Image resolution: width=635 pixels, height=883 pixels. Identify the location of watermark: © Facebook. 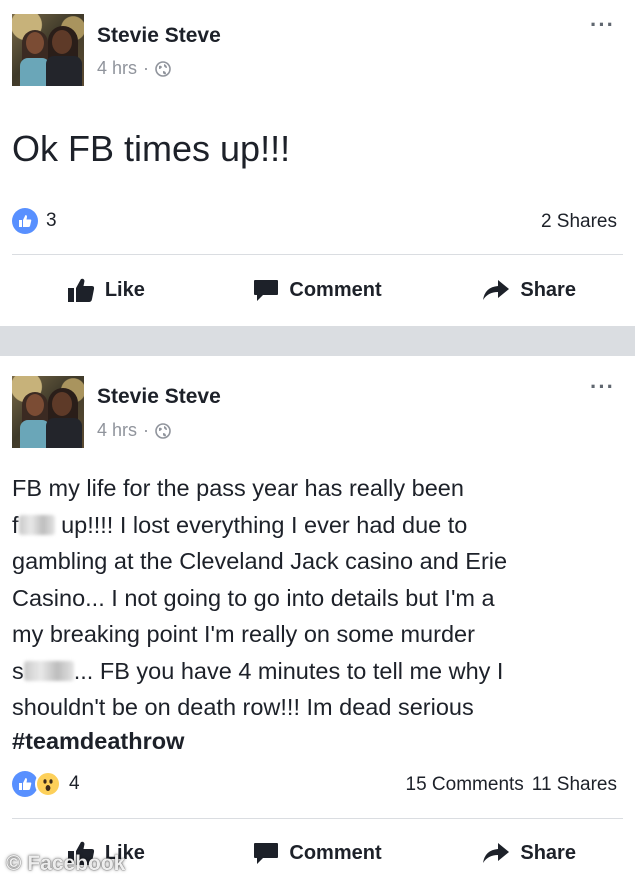
(66, 863).